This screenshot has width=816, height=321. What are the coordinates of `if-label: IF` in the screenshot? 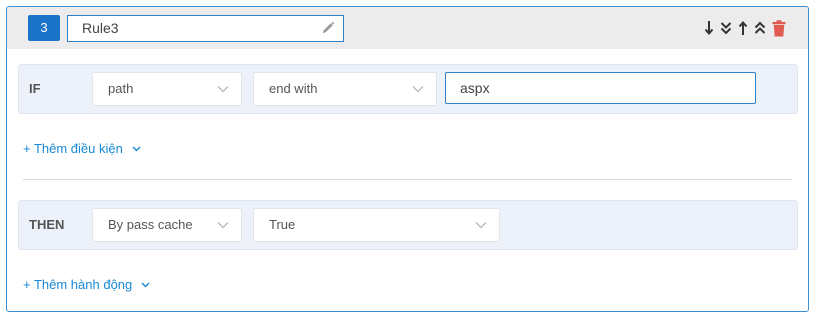 It's located at (35, 88).